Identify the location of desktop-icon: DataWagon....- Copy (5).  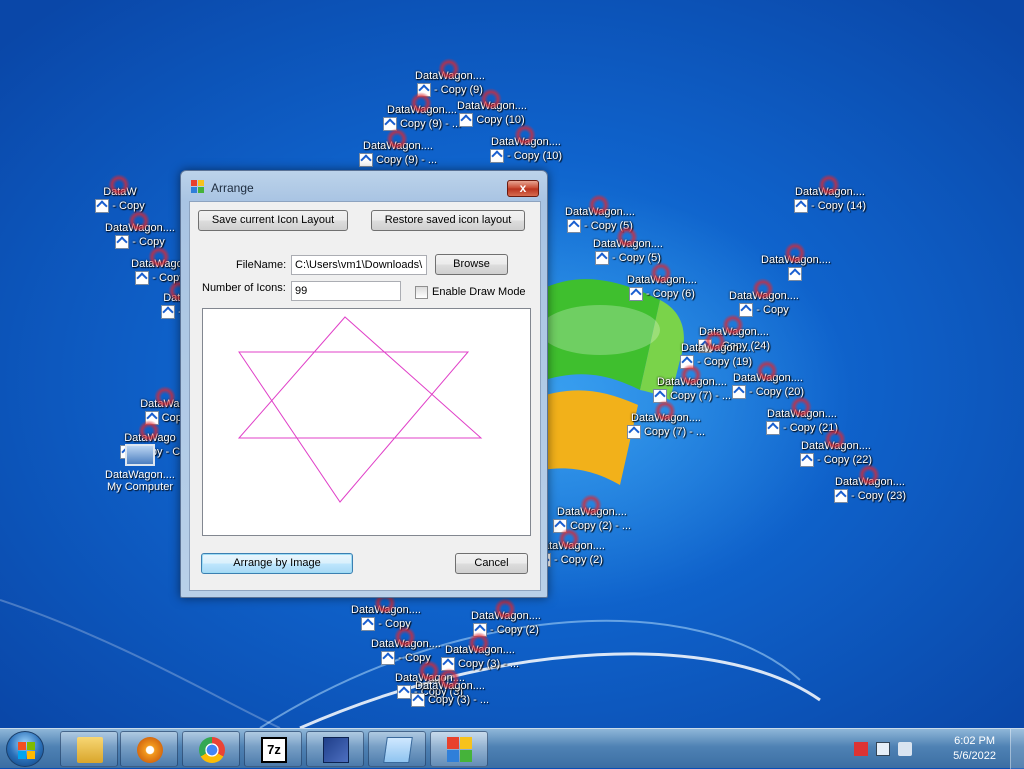
(628, 245).